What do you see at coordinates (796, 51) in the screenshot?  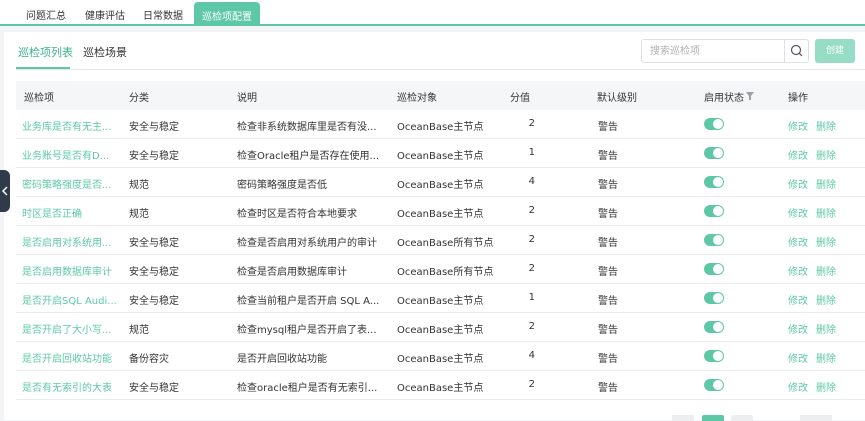 I see `search-button` at bounding box center [796, 51].